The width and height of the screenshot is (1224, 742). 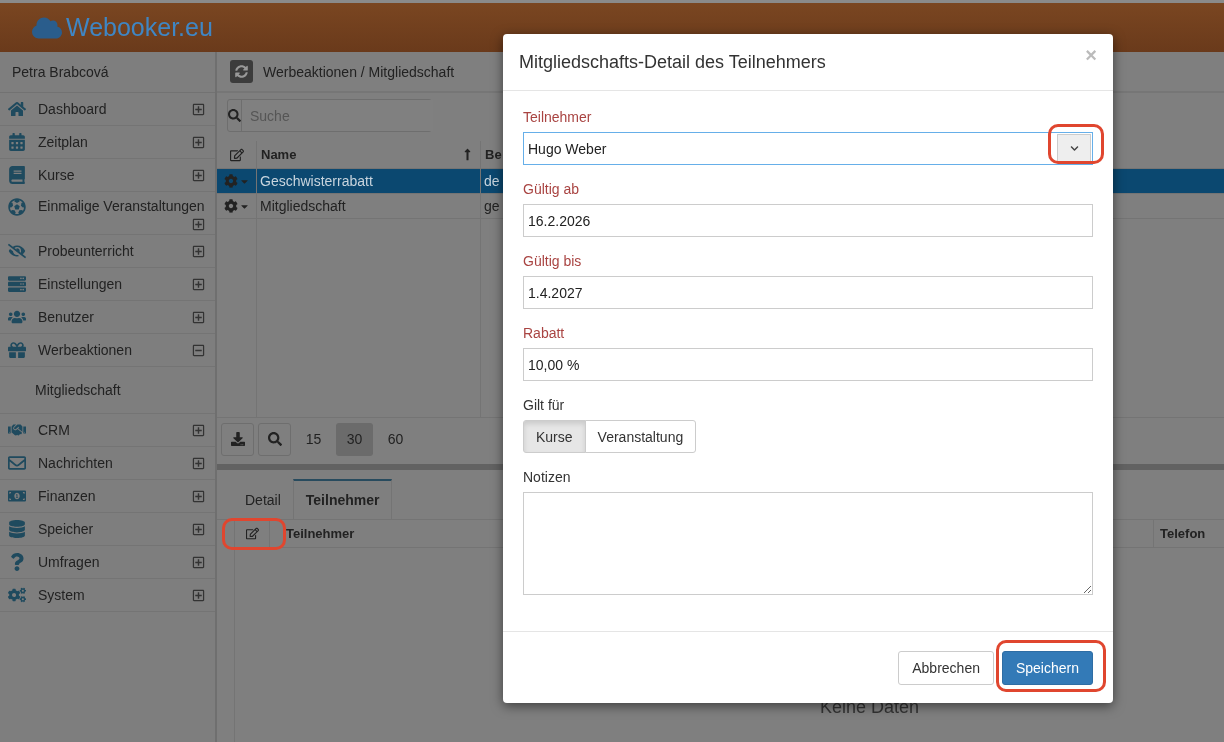 I want to click on sidebar-item: Kurse, so click(x=107, y=175).